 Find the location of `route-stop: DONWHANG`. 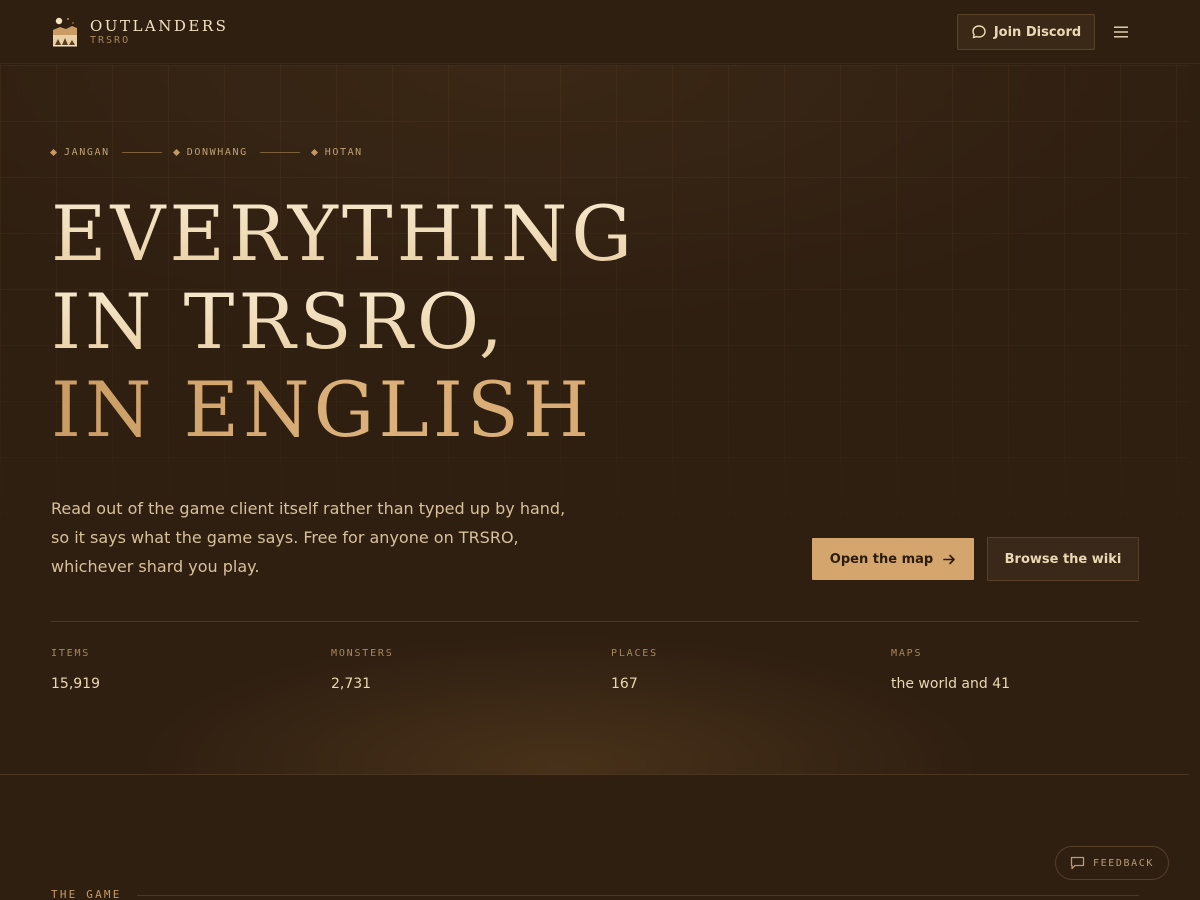

route-stop: DONWHANG is located at coordinates (210, 152).